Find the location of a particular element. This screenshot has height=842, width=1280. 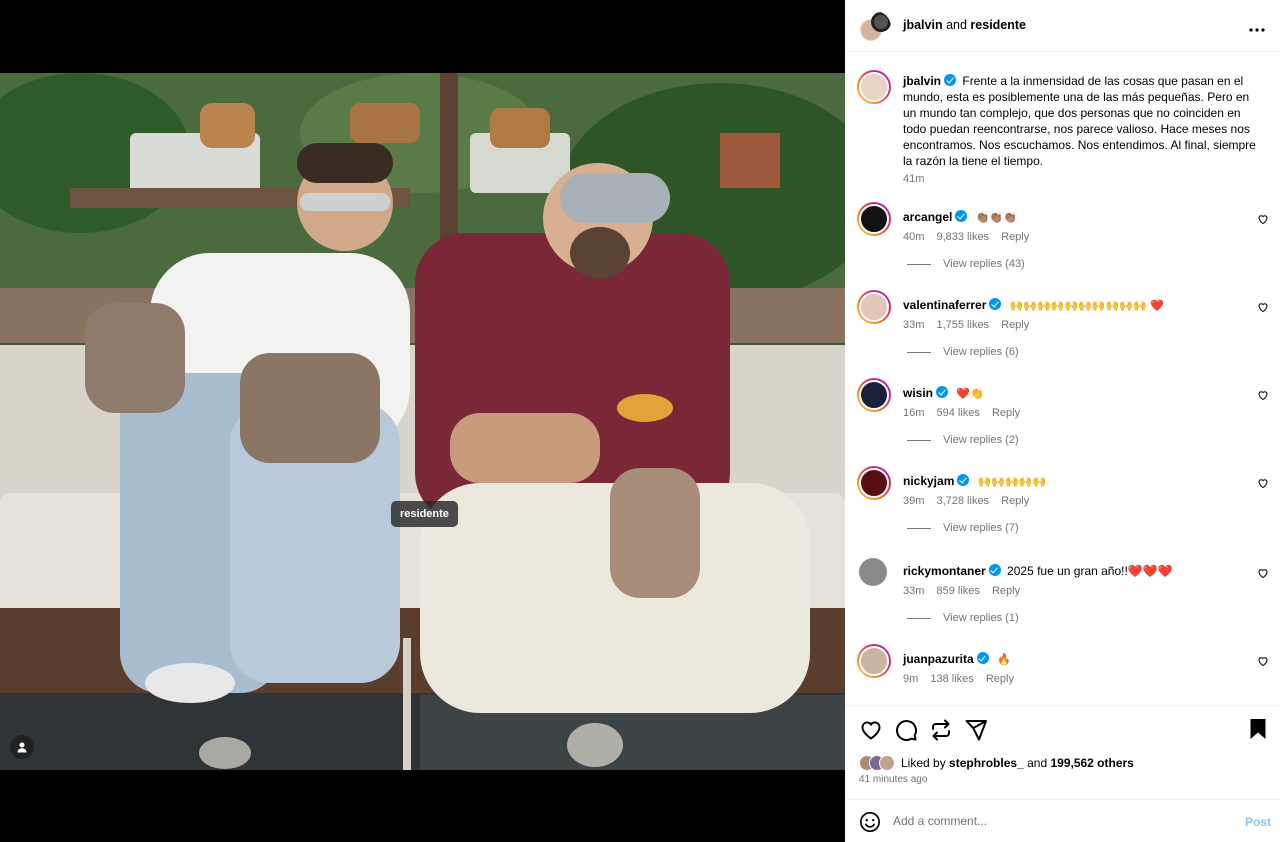

comment-likes: 594 likes is located at coordinates (957, 413).